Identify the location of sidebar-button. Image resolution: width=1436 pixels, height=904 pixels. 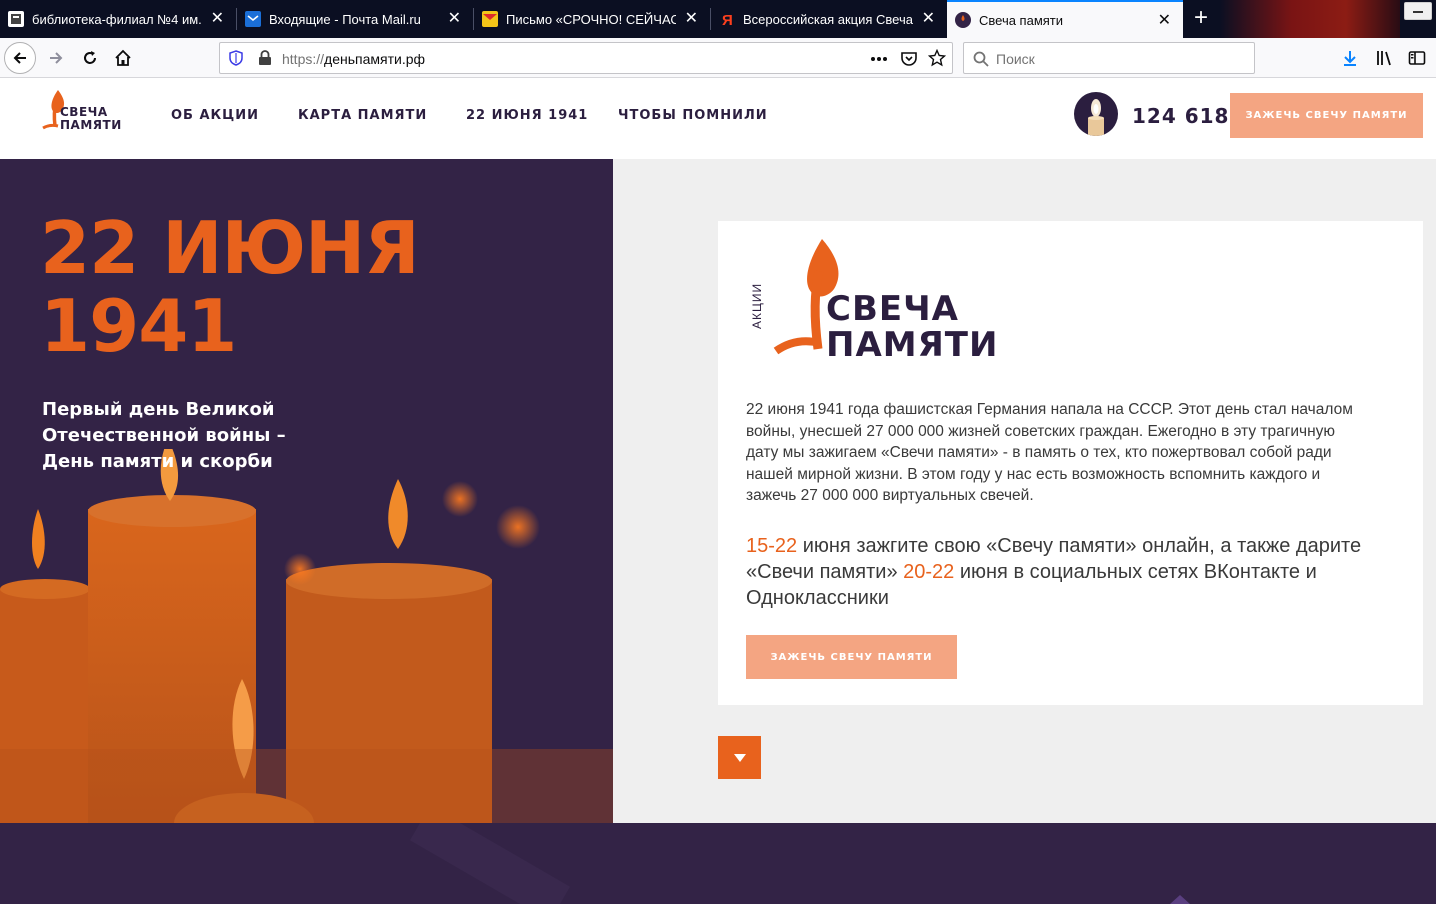
(1417, 58).